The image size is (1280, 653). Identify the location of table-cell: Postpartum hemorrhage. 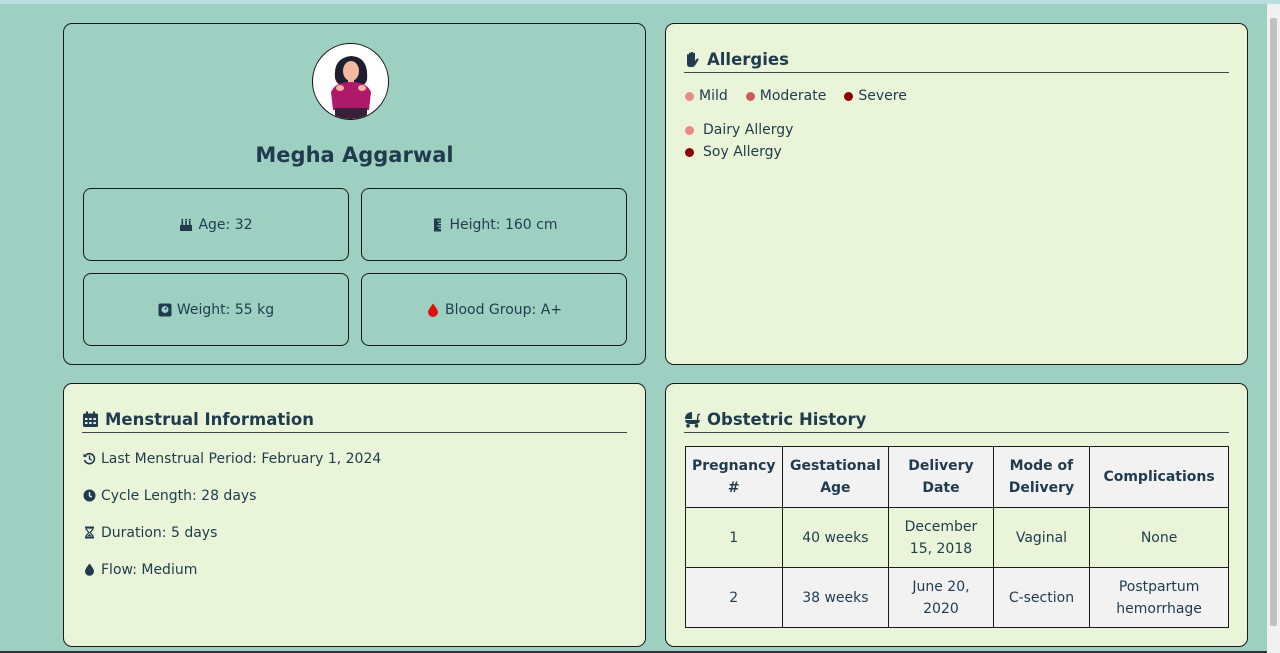
(1159, 597).